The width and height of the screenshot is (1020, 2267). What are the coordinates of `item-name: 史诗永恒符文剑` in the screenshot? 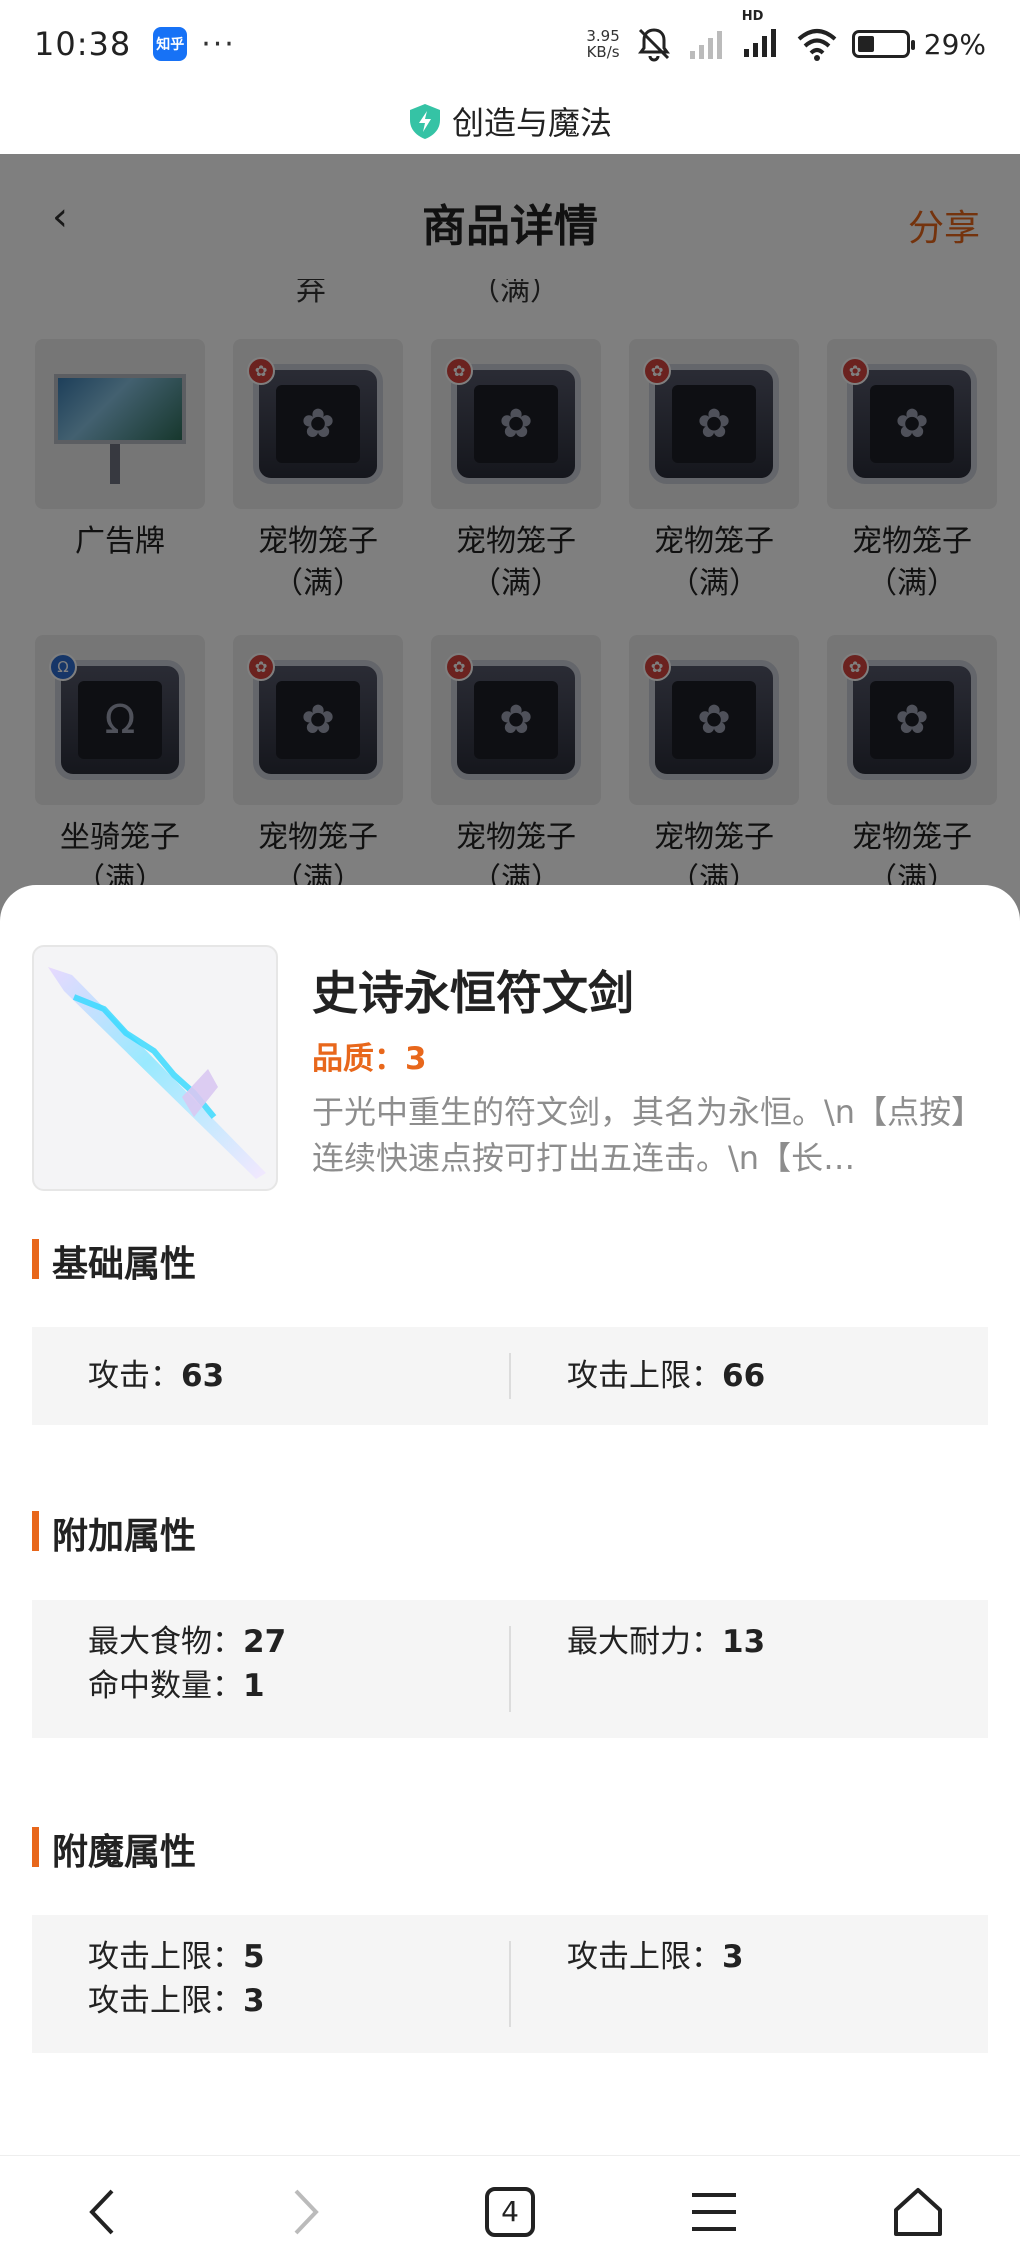 It's located at (473, 993).